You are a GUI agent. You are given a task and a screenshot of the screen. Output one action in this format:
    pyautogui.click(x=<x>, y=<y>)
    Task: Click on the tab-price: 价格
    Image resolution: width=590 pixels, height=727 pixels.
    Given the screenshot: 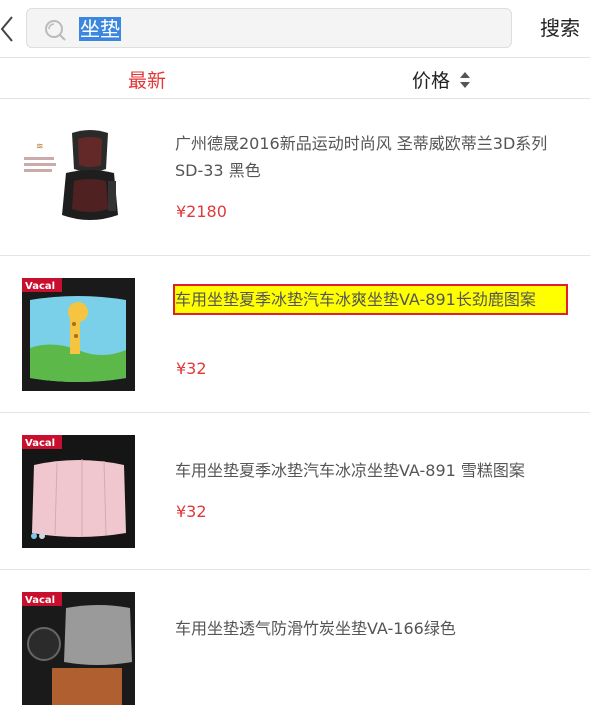 What is the action you would take?
    pyautogui.click(x=431, y=79)
    